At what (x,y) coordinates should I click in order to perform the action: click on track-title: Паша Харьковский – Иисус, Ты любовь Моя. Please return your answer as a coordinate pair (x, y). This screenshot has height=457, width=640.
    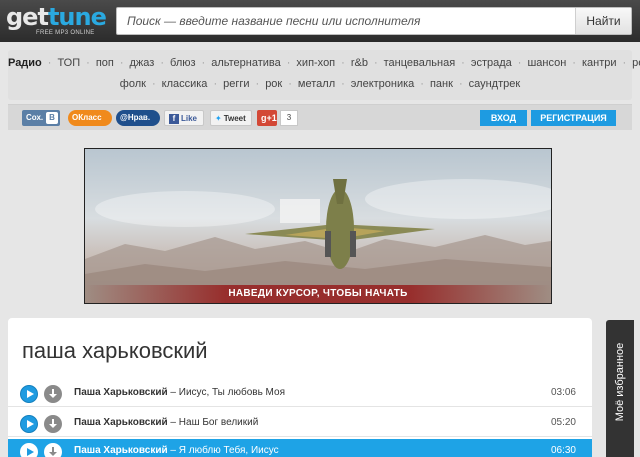
    Looking at the image, I should click on (179, 392).